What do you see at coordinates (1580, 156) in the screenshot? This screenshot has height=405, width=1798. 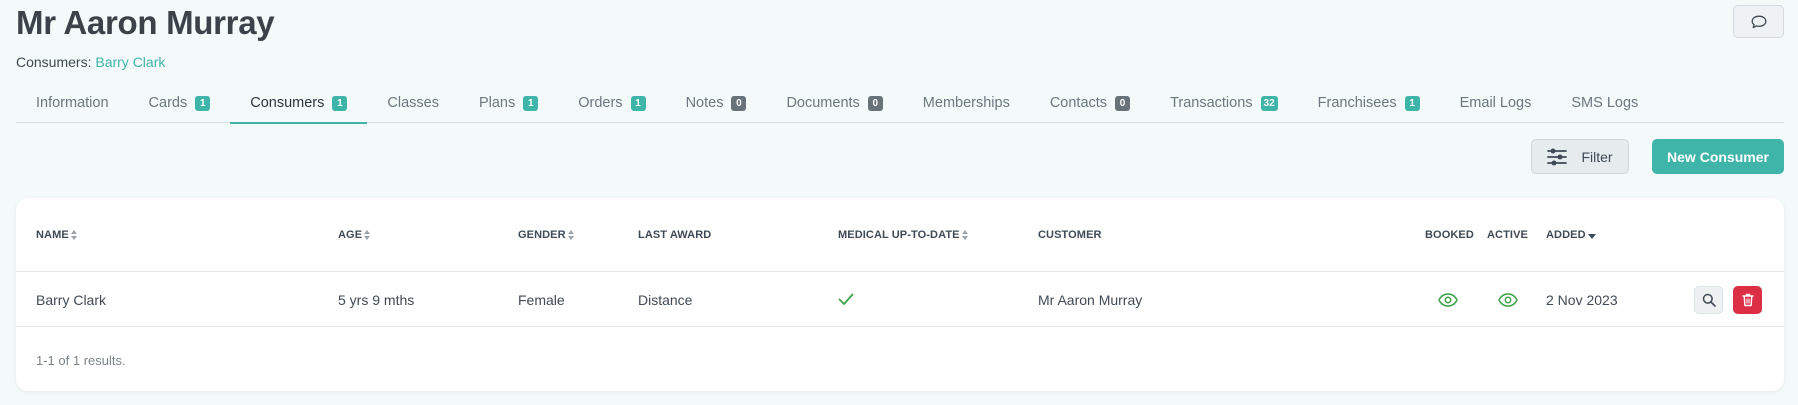 I see `filter-button: Filter` at bounding box center [1580, 156].